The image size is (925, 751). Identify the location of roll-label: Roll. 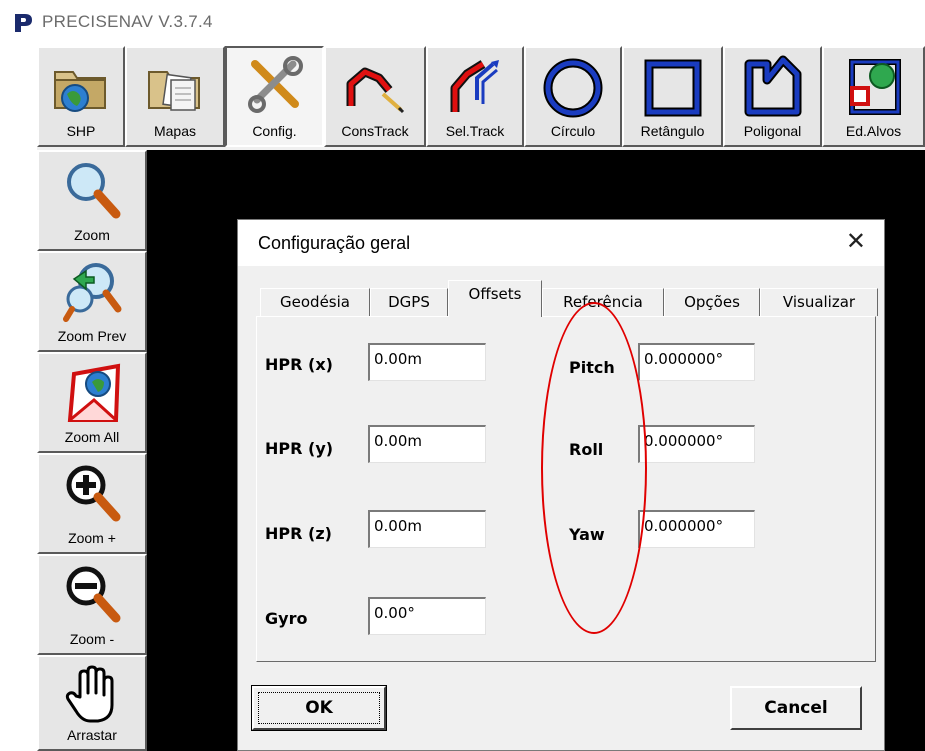
(586, 449).